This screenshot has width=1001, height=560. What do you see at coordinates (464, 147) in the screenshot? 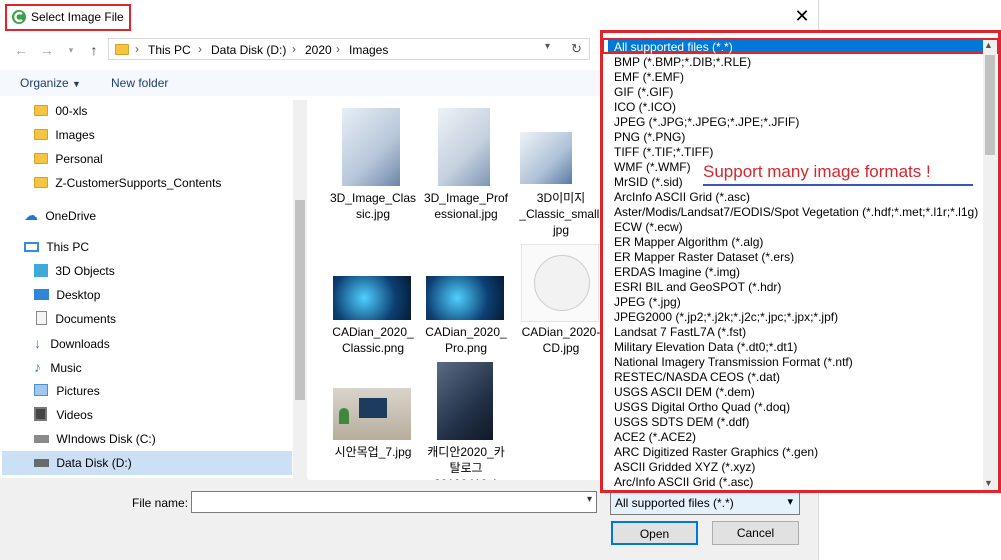
I see `file-thumbnail-3d-professional` at bounding box center [464, 147].